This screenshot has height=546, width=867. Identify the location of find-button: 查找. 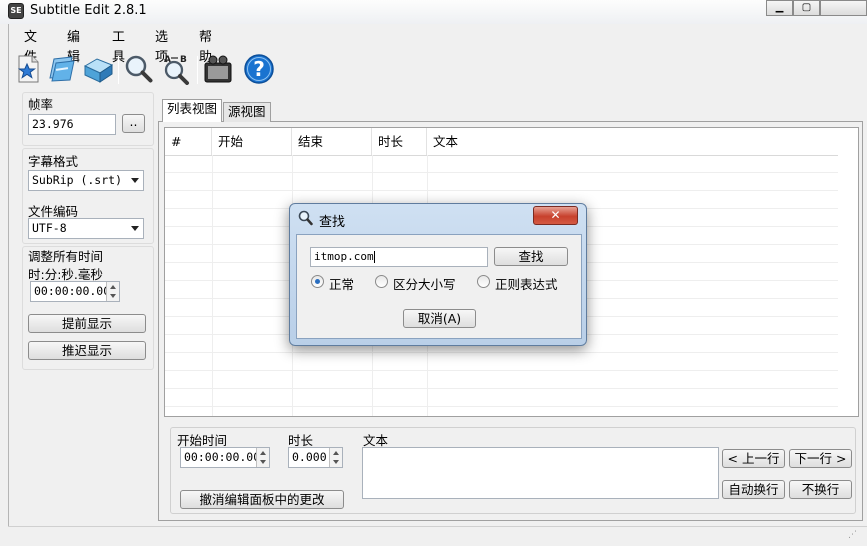
(531, 256).